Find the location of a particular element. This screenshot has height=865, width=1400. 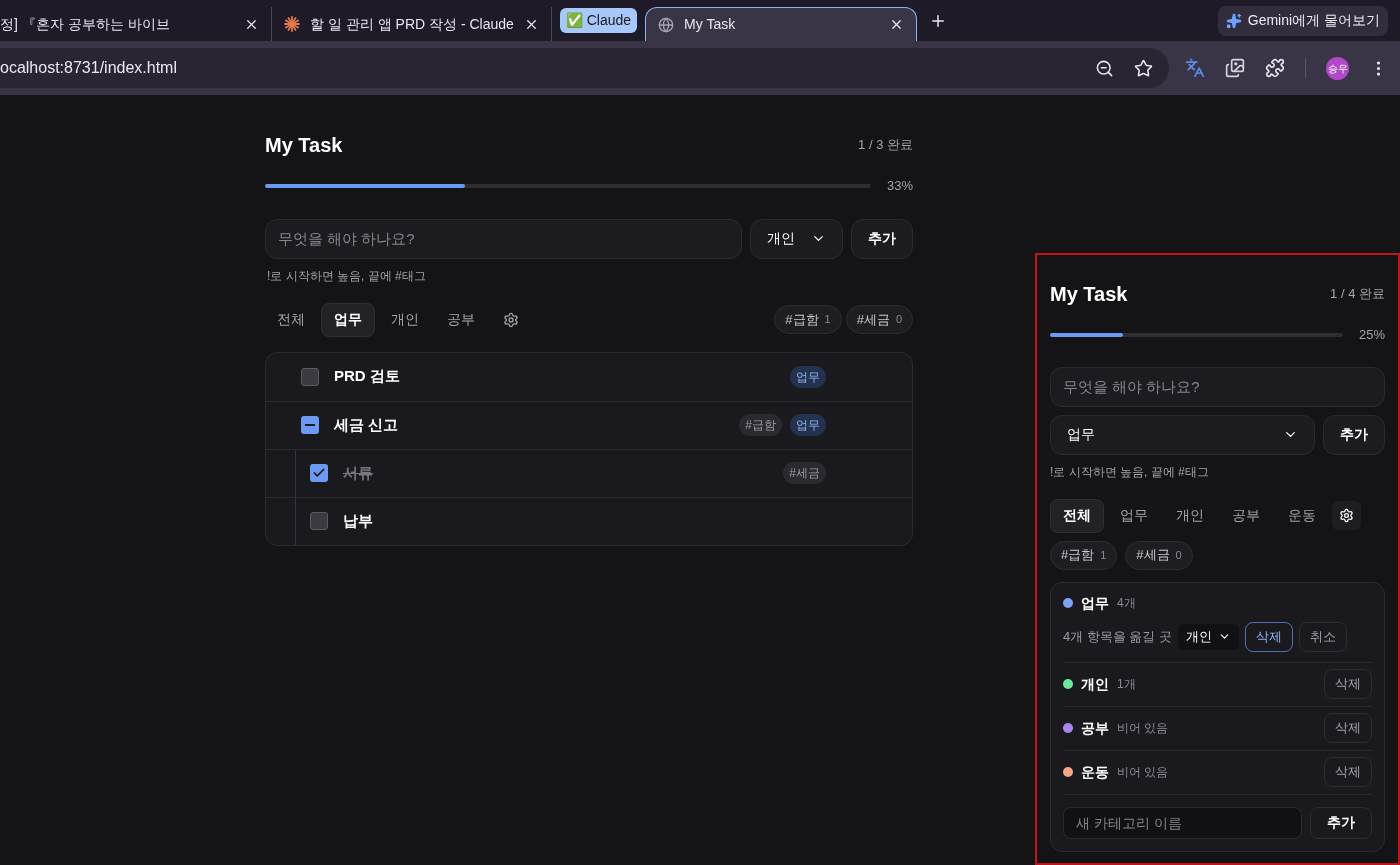

images-icon is located at coordinates (1235, 68).